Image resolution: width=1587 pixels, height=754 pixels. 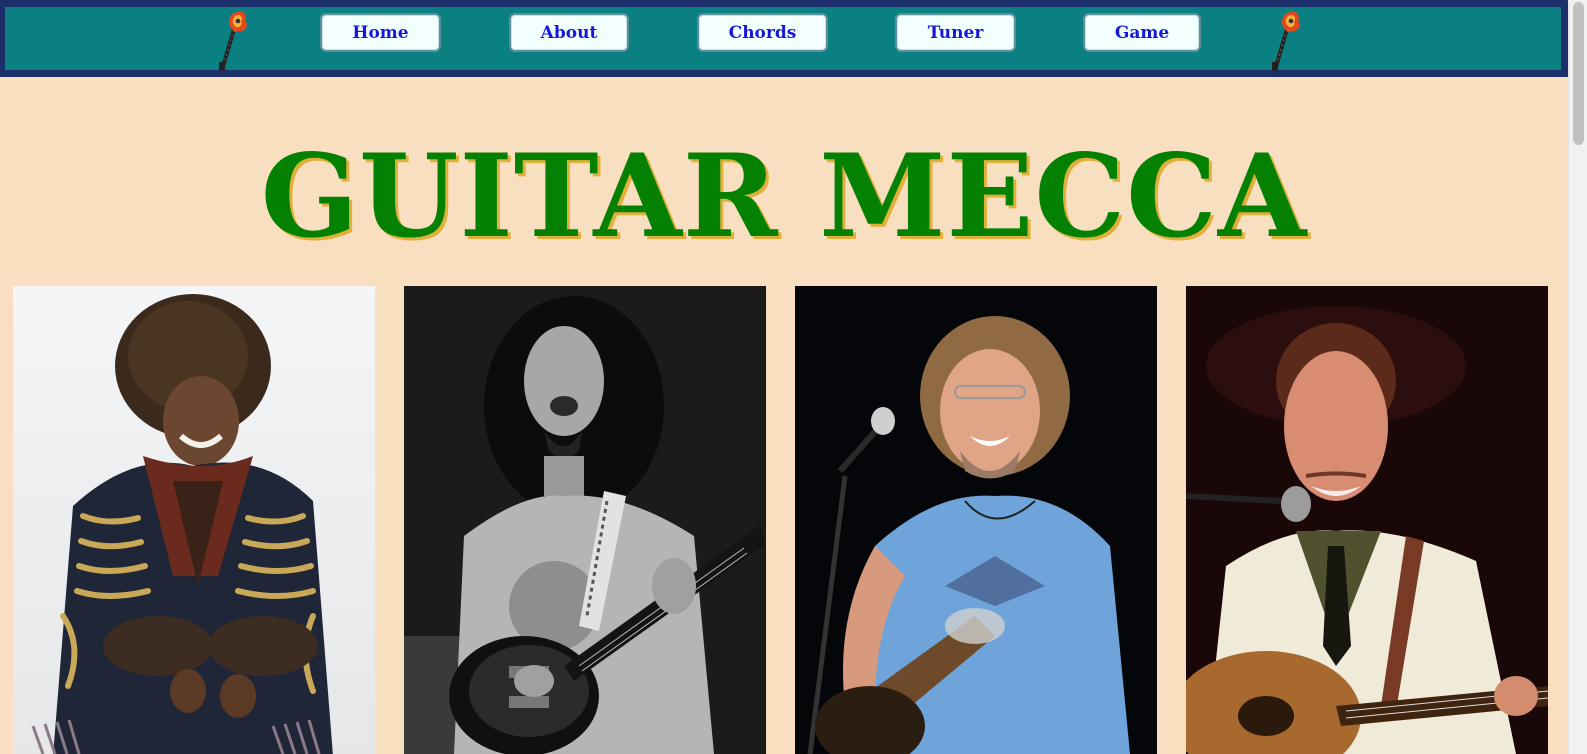 What do you see at coordinates (1578, 73) in the screenshot?
I see `scrollbar-thumb` at bounding box center [1578, 73].